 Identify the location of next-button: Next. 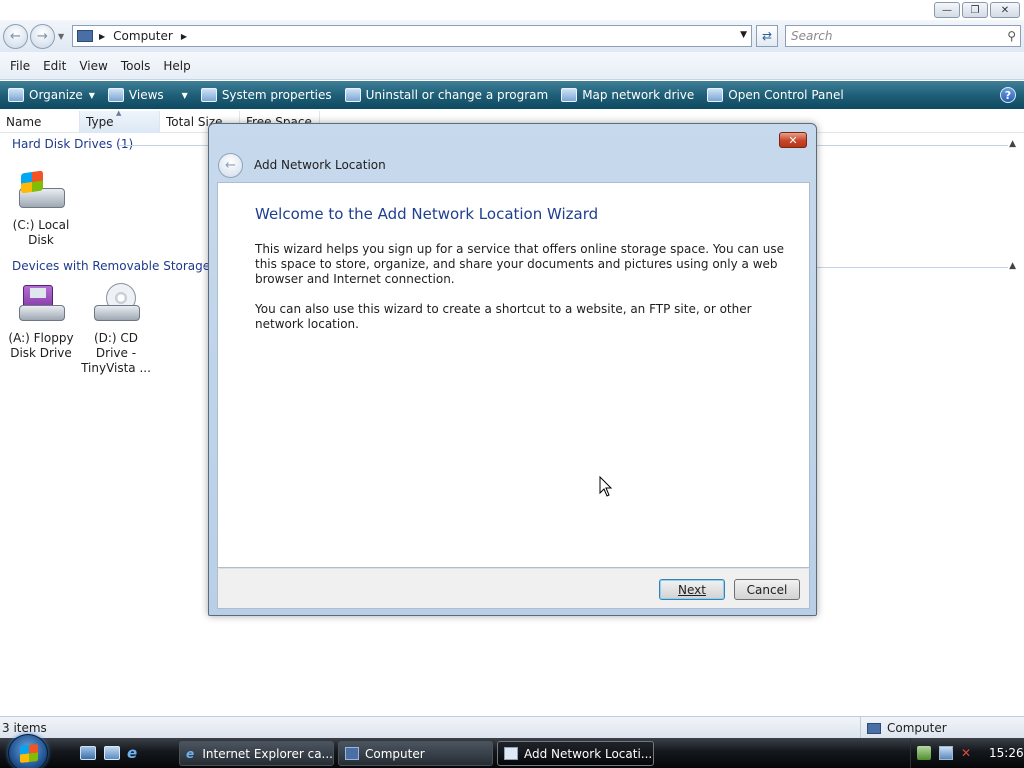
(692, 589).